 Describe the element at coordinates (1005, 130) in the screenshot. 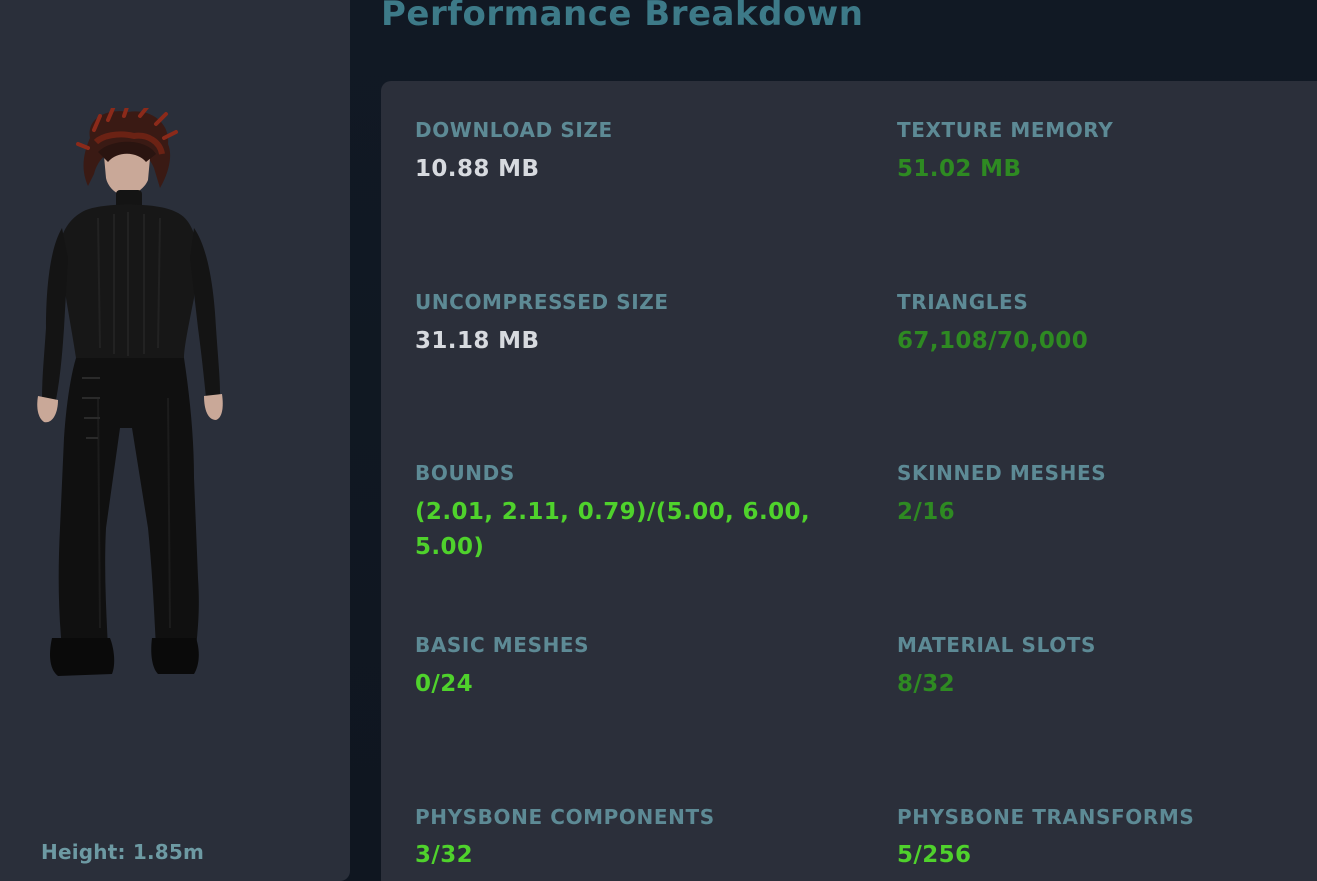

I see `stat-label-texture-memory: TEXTURE MEMORY` at that location.